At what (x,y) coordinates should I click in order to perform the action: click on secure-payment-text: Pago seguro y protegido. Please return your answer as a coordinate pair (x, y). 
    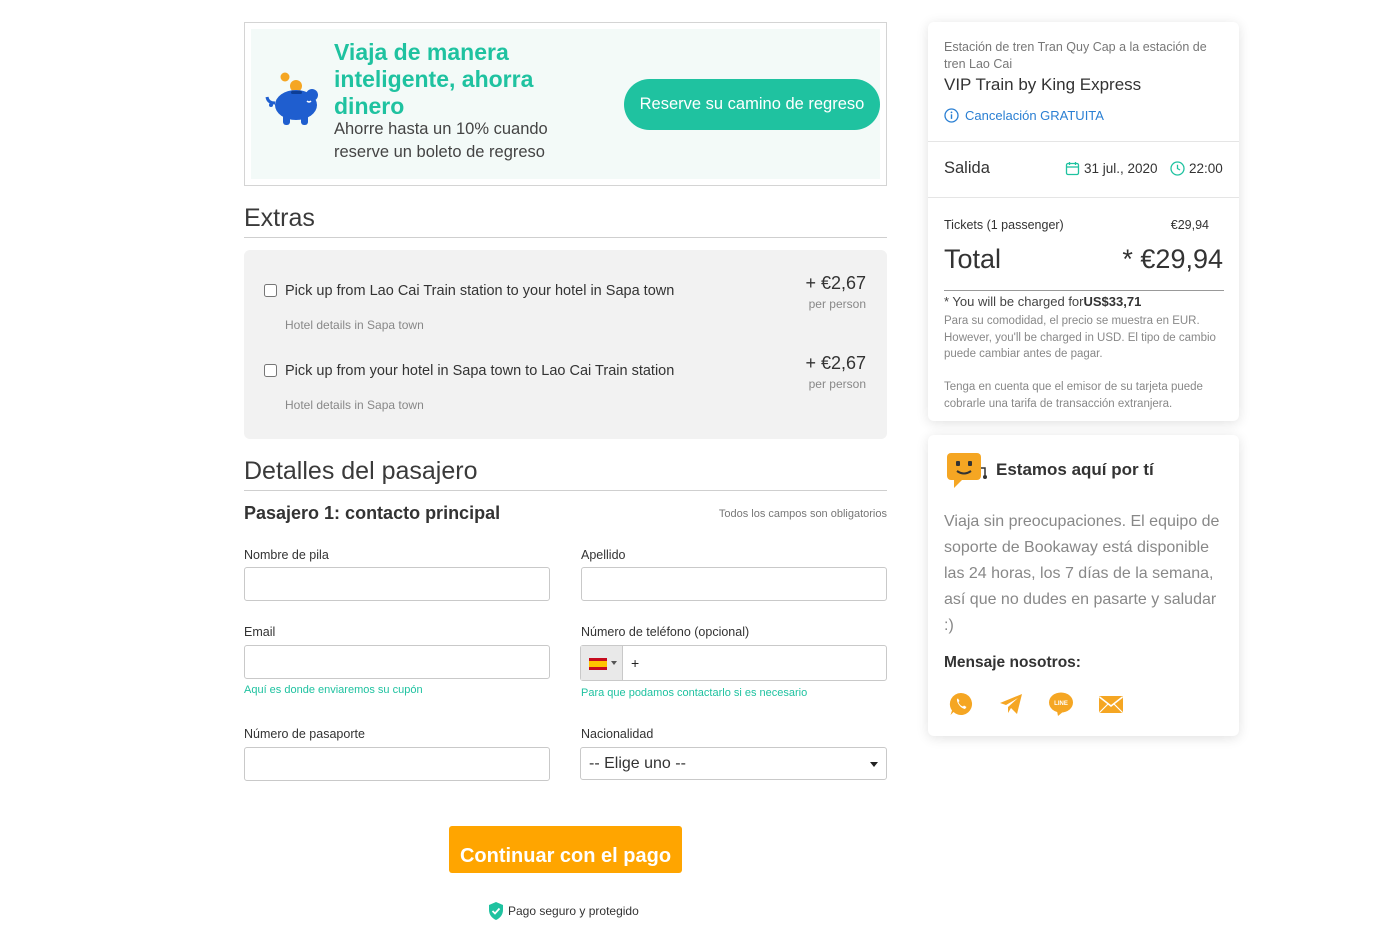
    Looking at the image, I should click on (573, 911).